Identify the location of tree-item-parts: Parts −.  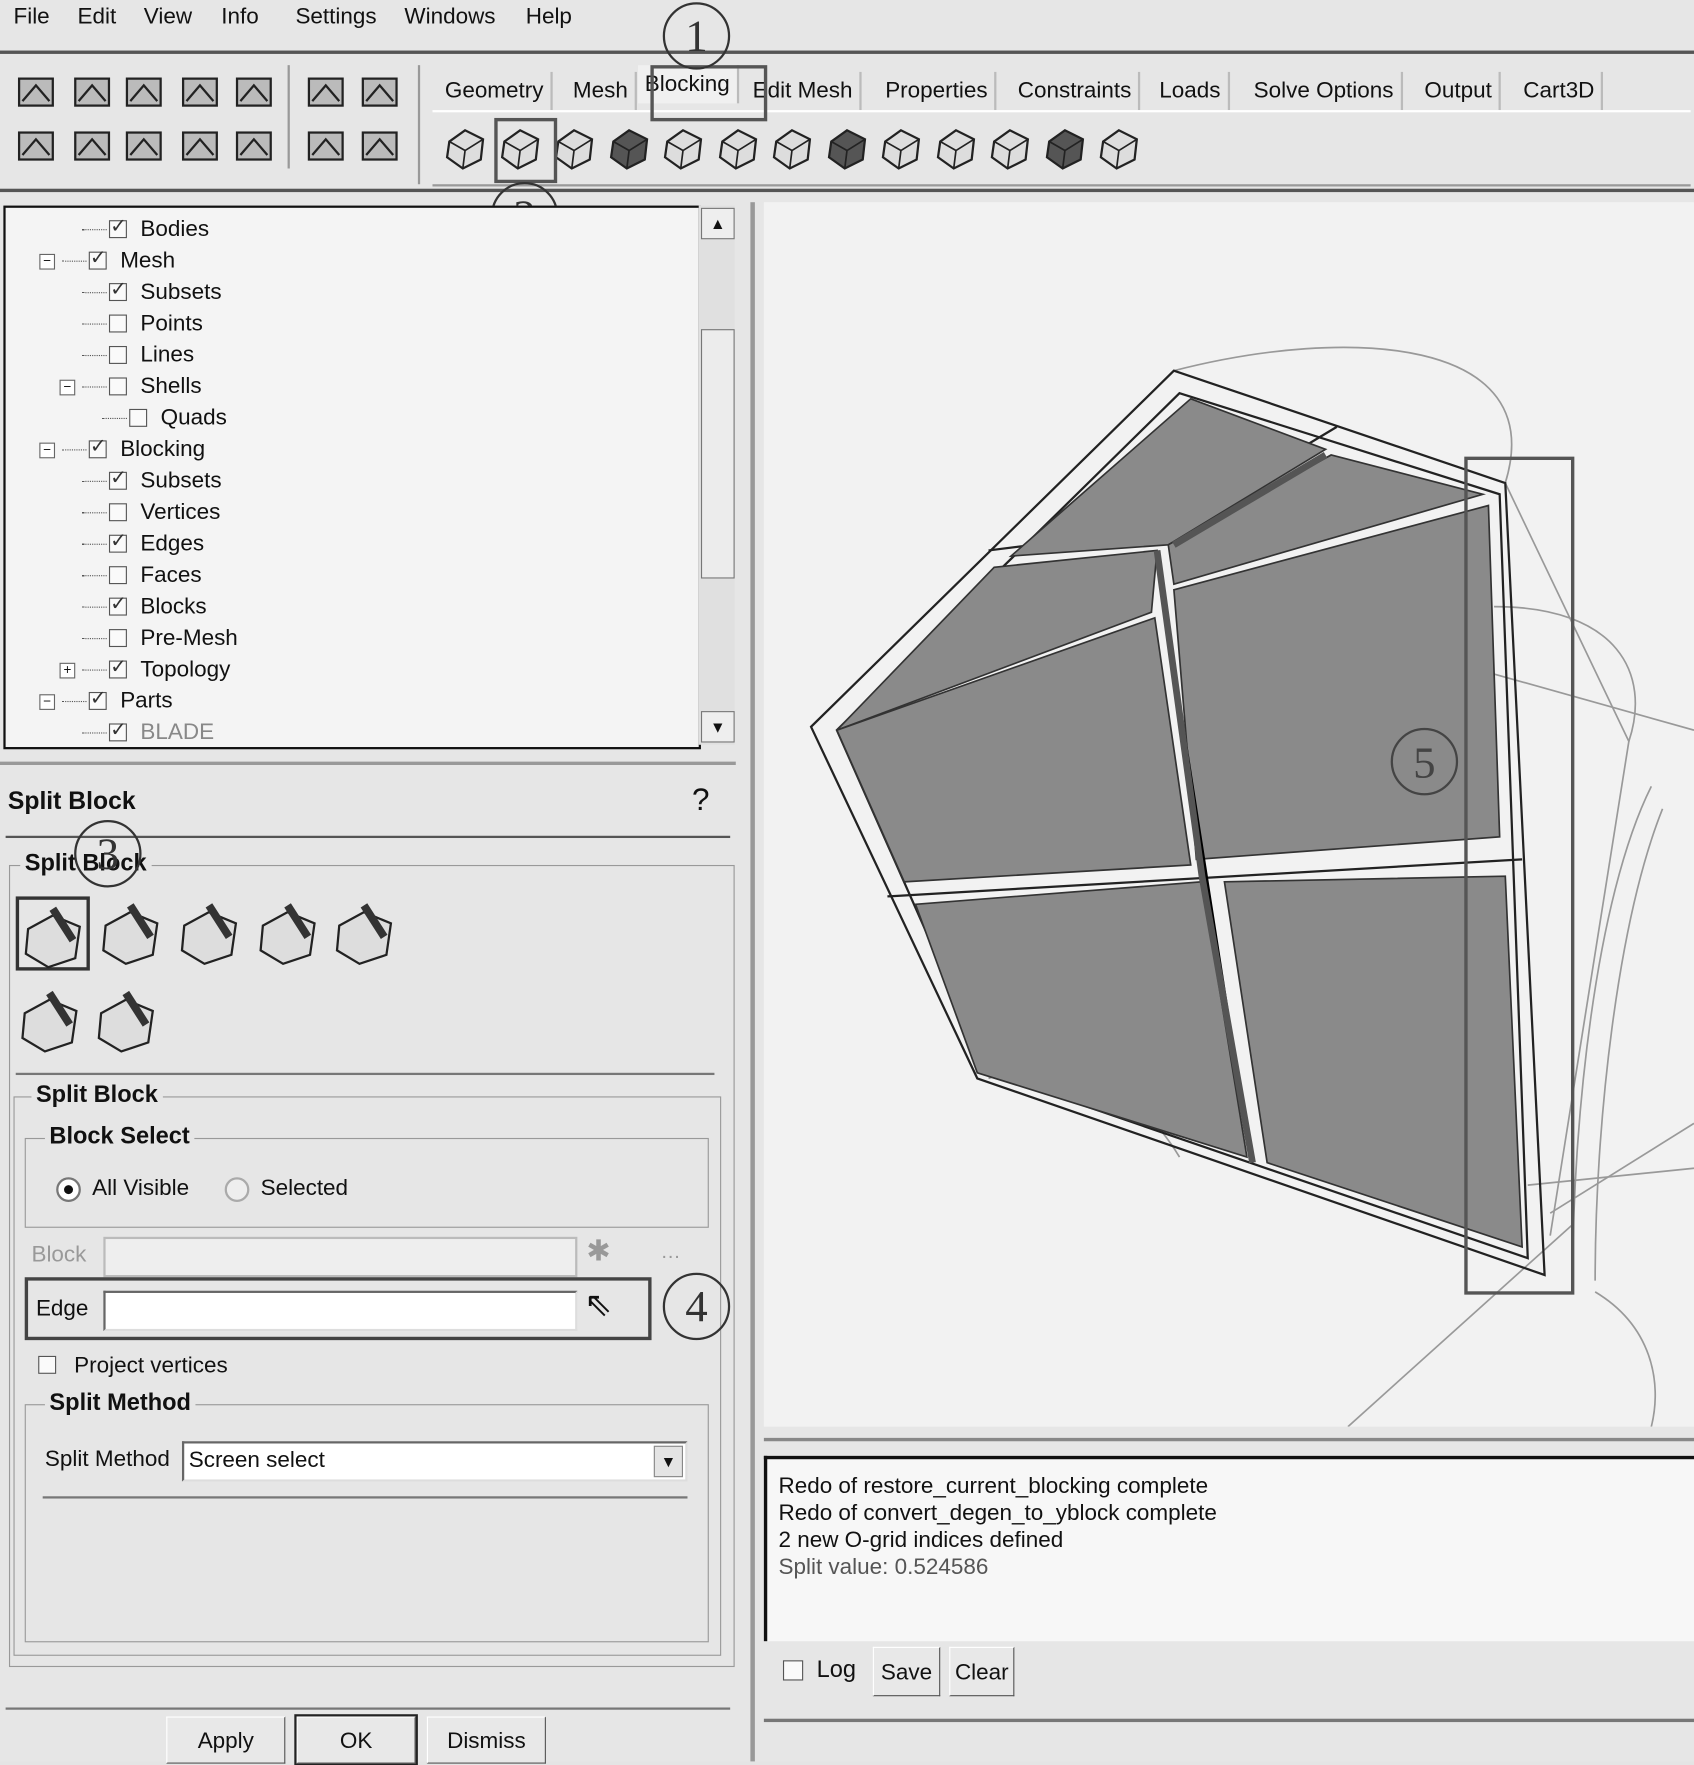
(343, 701).